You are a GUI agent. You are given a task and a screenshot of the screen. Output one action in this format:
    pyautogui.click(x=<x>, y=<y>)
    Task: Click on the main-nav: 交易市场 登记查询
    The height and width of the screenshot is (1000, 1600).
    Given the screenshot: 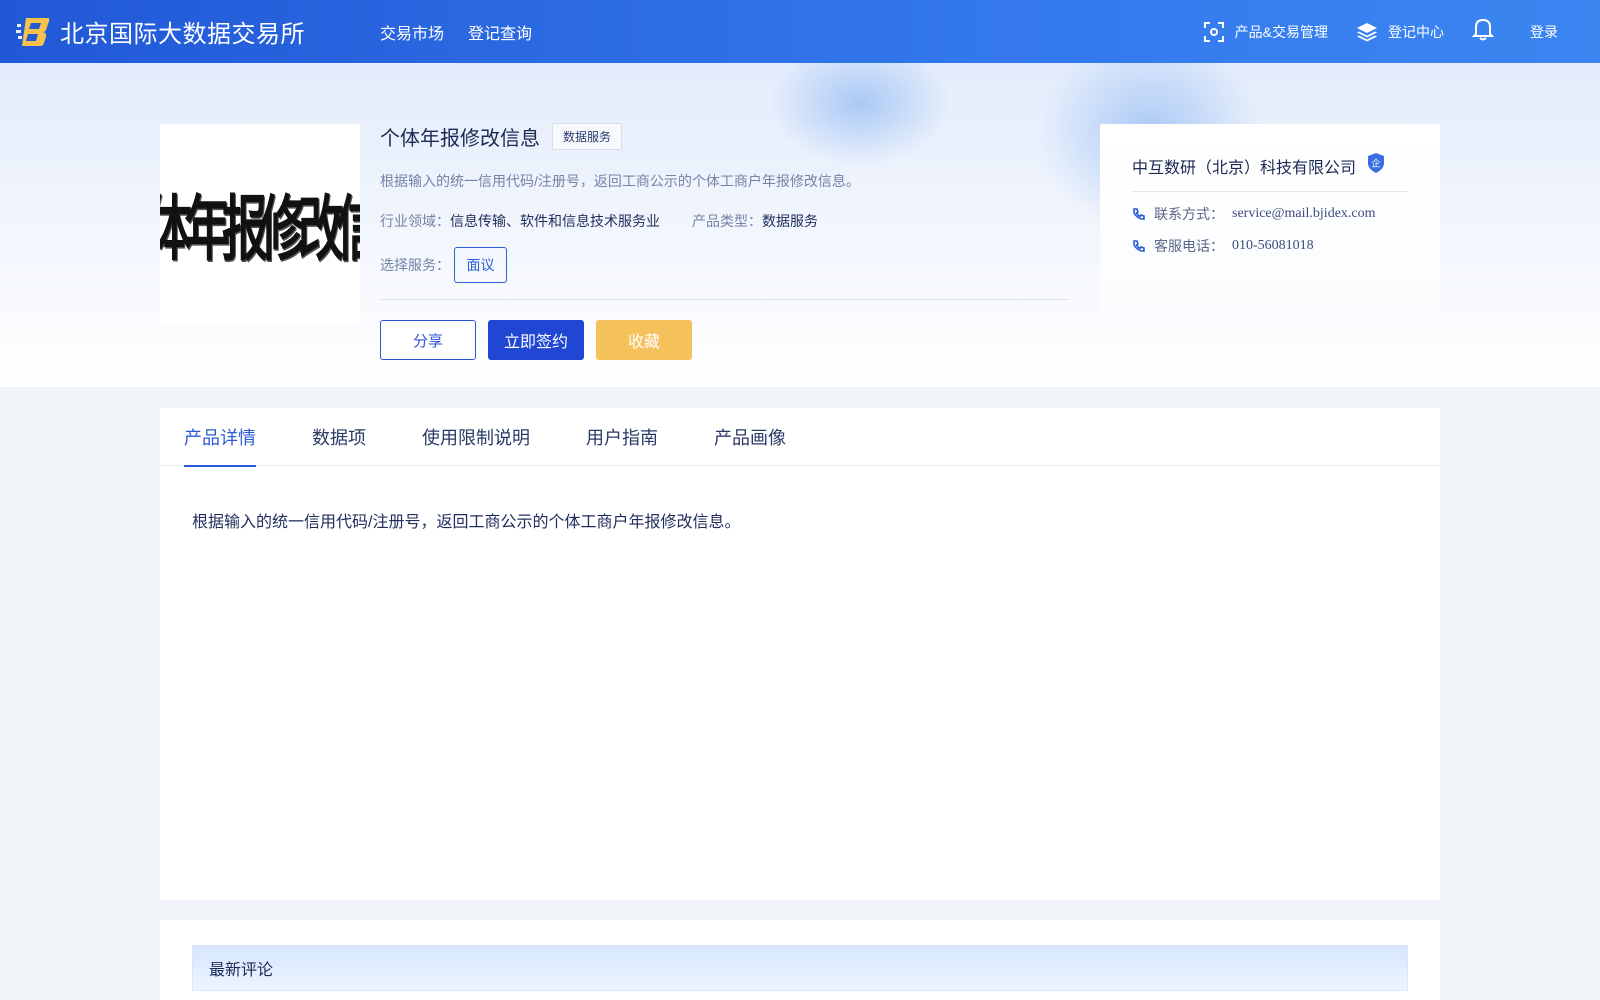 What is the action you would take?
    pyautogui.click(x=468, y=32)
    